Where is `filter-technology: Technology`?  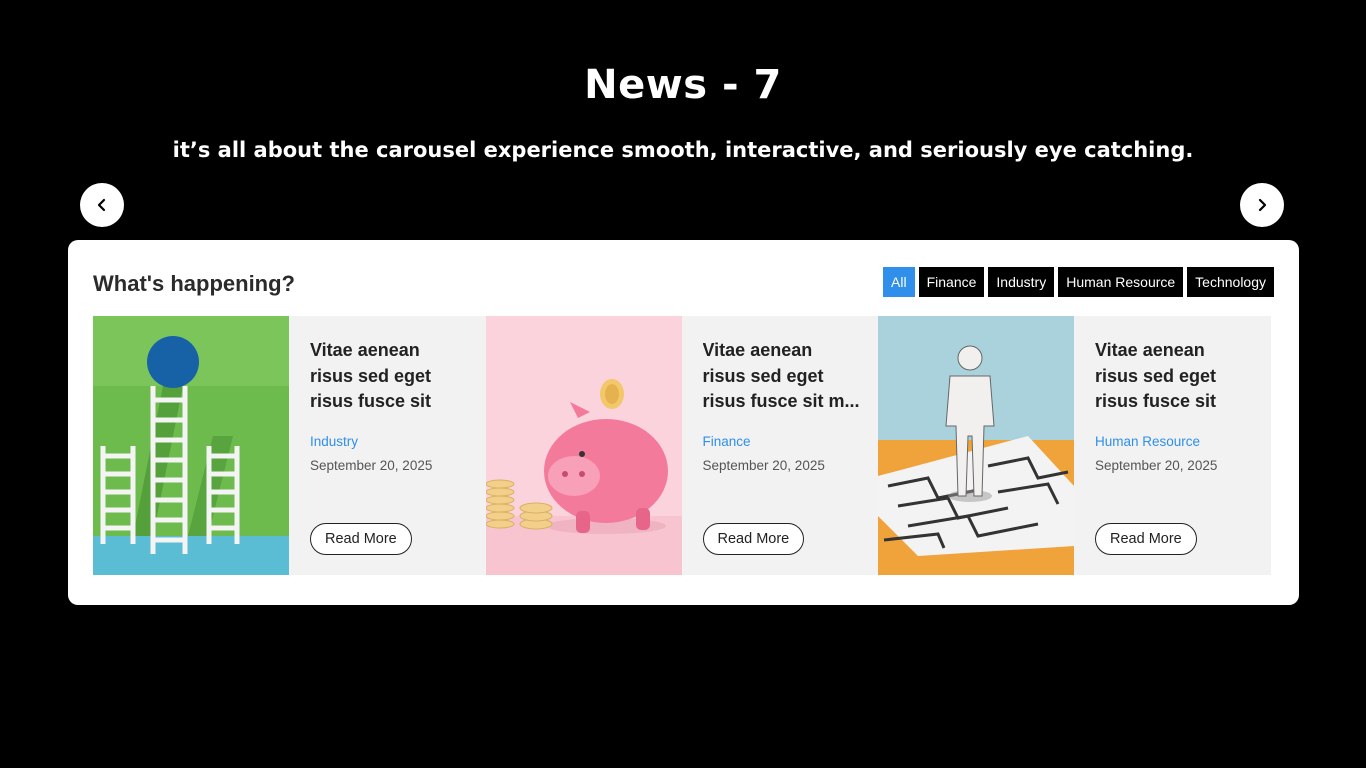 filter-technology: Technology is located at coordinates (1230, 282).